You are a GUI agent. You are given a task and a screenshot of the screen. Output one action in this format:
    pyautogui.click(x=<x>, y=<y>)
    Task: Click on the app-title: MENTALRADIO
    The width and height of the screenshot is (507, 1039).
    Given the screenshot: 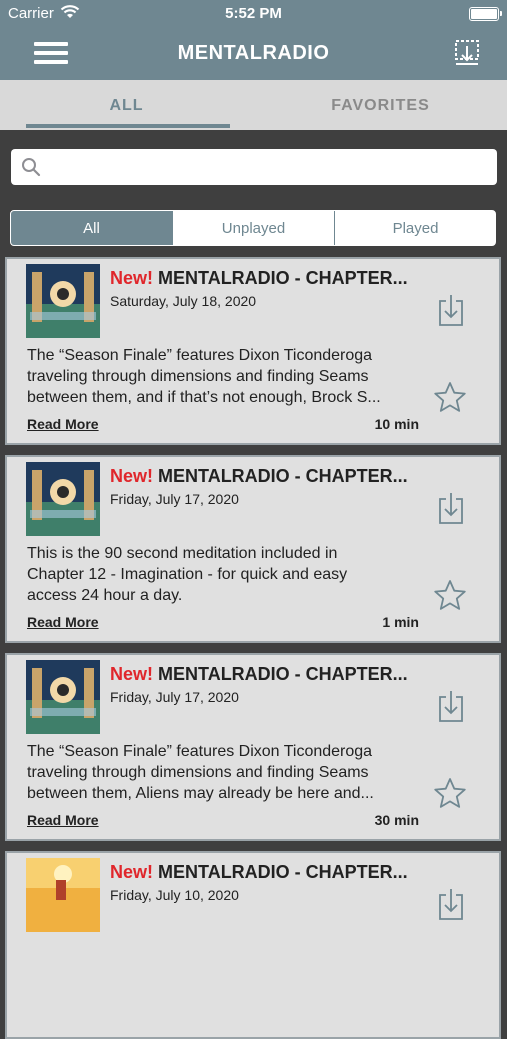 What is the action you would take?
    pyautogui.click(x=253, y=53)
    